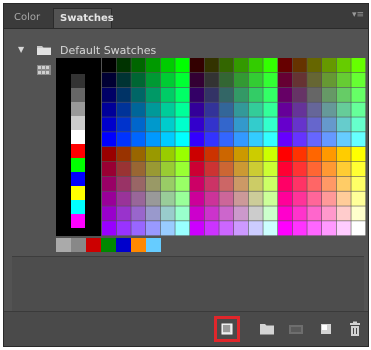  What do you see at coordinates (296, 329) in the screenshot?
I see `load-swatches-button` at bounding box center [296, 329].